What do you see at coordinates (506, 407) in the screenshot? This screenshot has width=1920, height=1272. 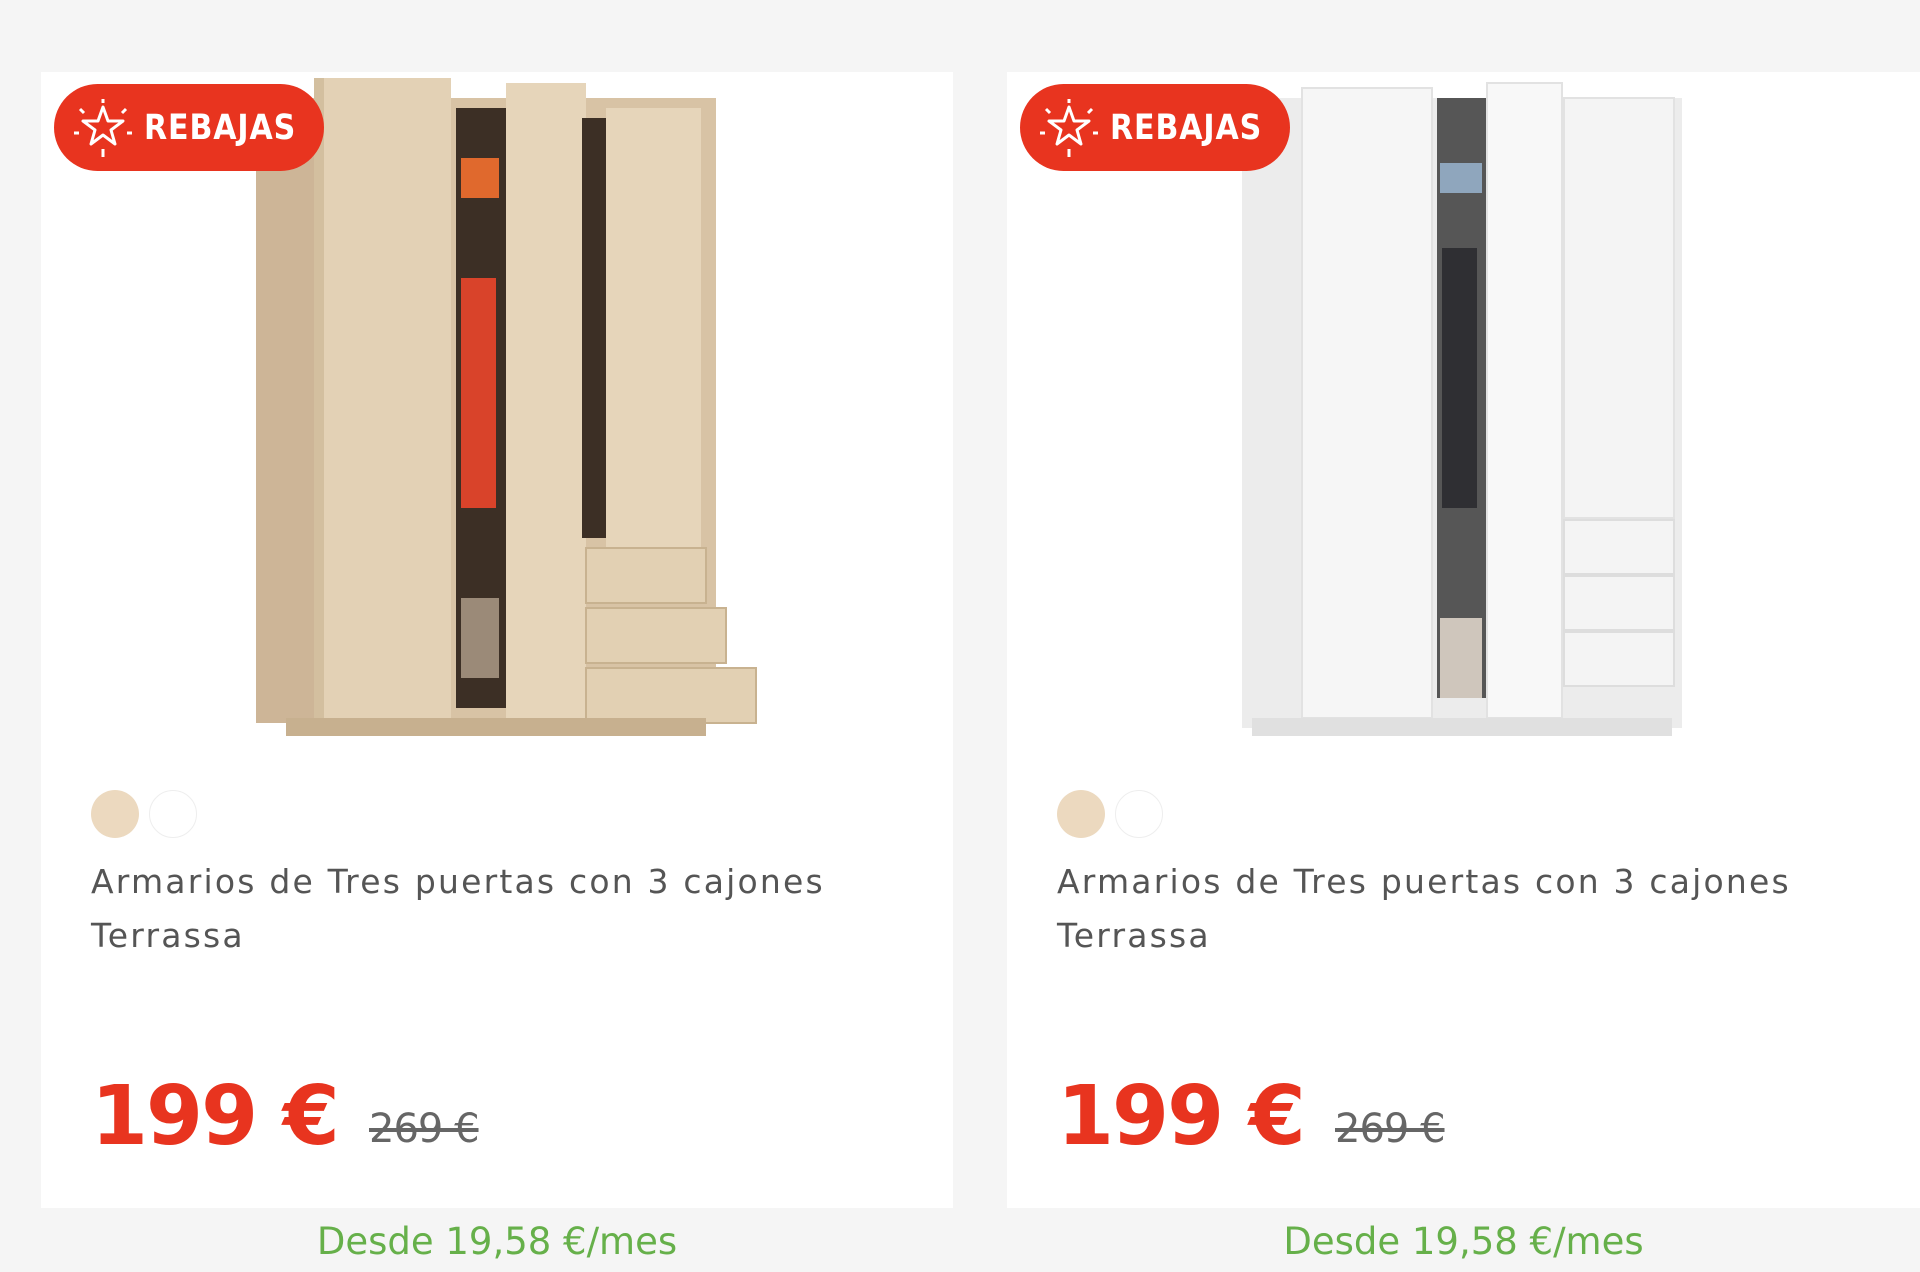 I see `wardrobe-oak-image` at bounding box center [506, 407].